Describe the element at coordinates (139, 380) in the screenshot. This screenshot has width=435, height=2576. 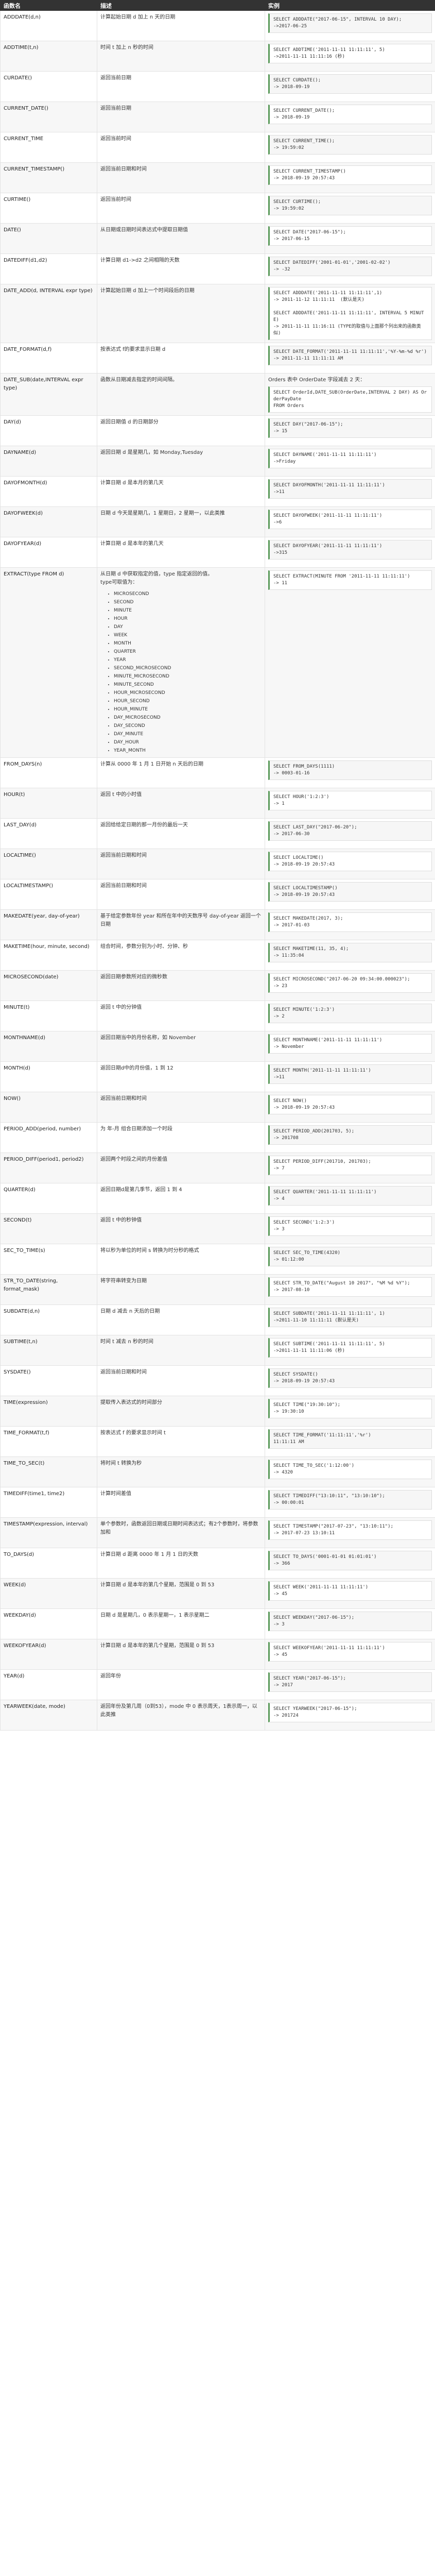
I see `function-description: 函数从日期减去指定的时间间隔。` at that location.